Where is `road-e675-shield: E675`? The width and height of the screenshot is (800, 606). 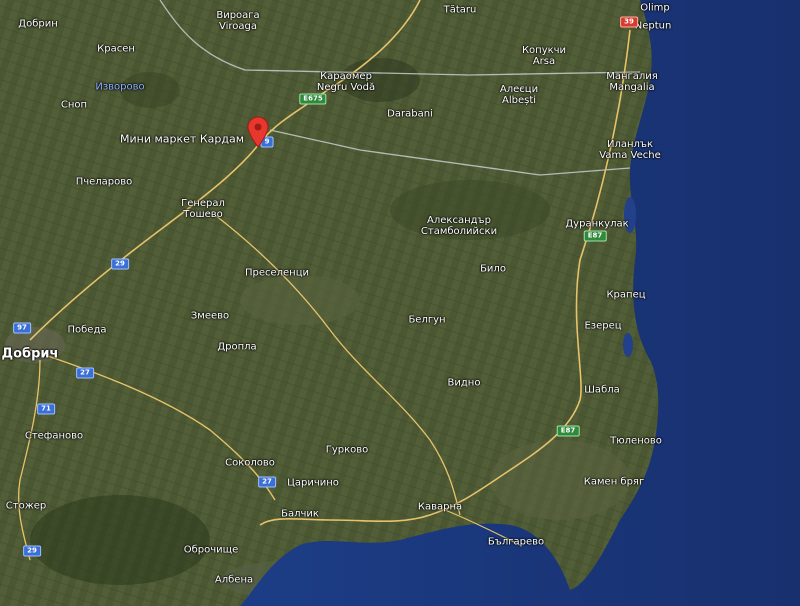 road-e675-shield: E675 is located at coordinates (313, 99).